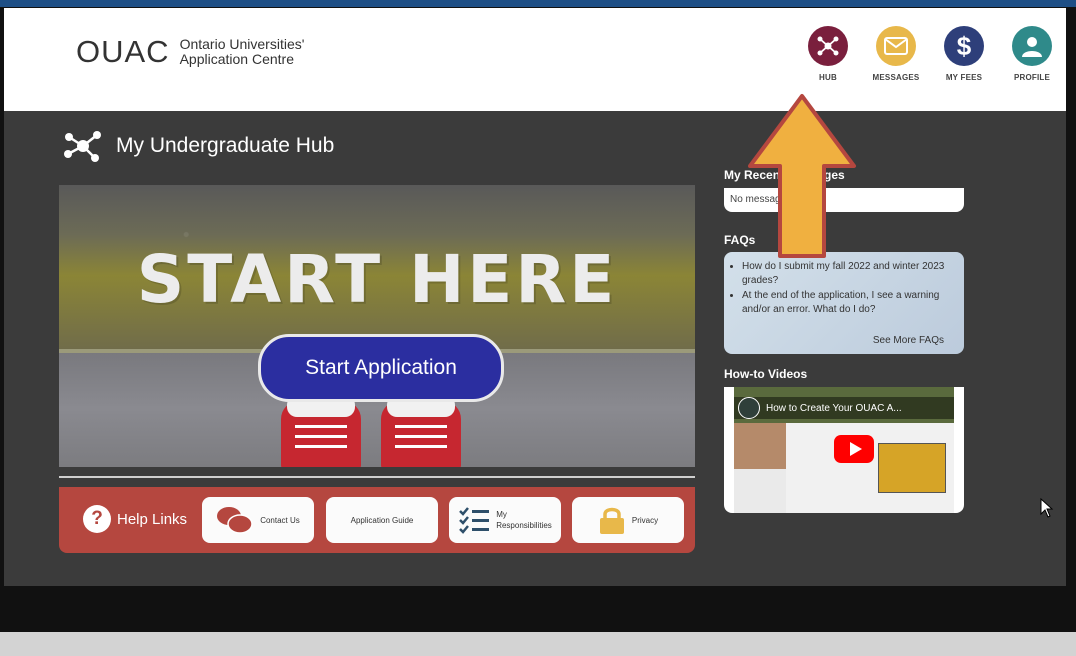 This screenshot has width=1076, height=656. I want to click on envelope-icon, so click(896, 46).